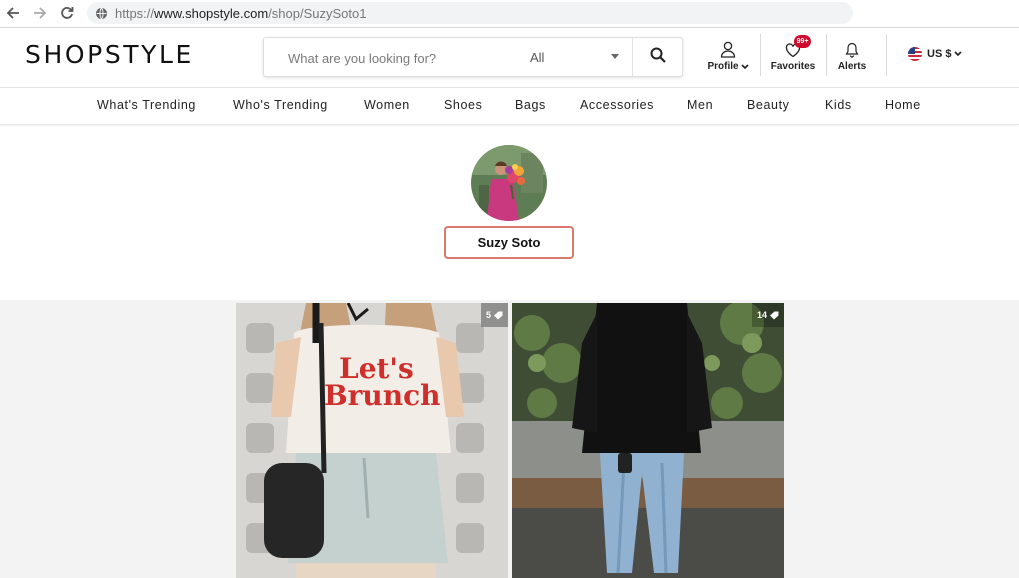 This screenshot has height=578, width=1019. I want to click on profile-name: Suzy Soto, so click(509, 242).